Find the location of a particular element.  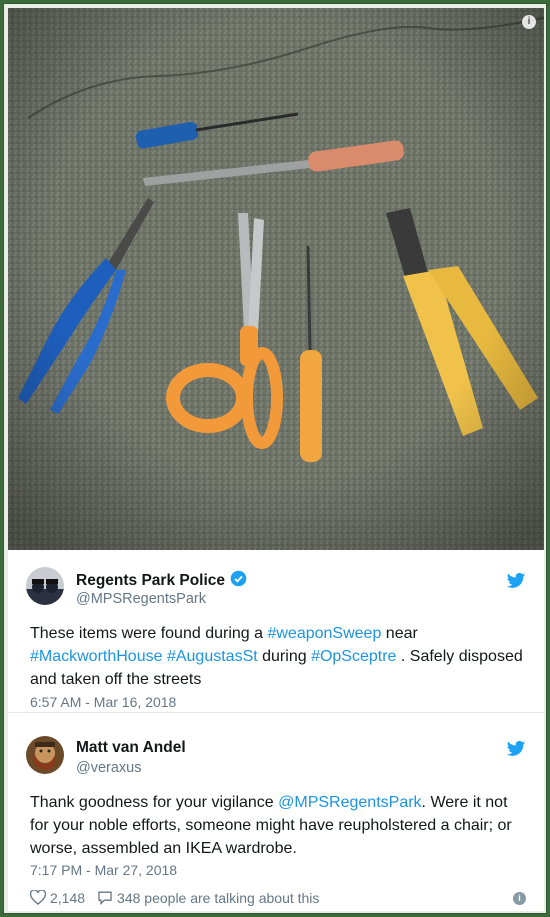

text-segment: near is located at coordinates (399, 633).